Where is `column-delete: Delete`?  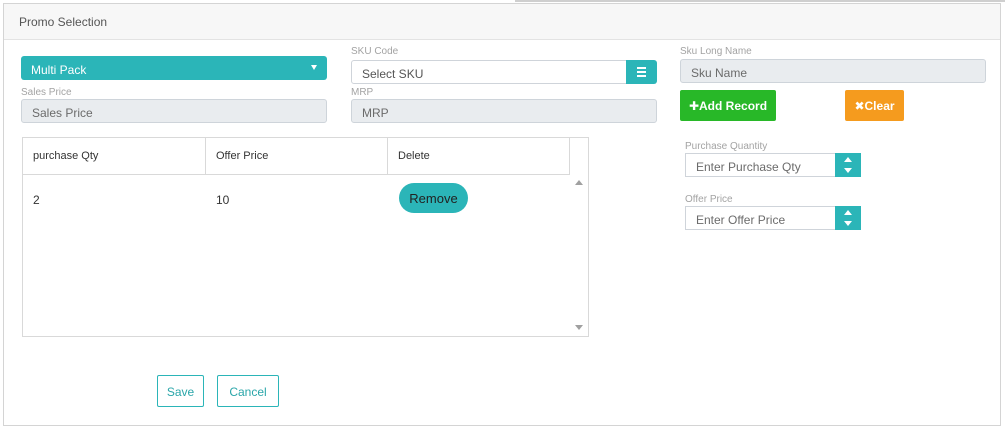
column-delete: Delete is located at coordinates (479, 156).